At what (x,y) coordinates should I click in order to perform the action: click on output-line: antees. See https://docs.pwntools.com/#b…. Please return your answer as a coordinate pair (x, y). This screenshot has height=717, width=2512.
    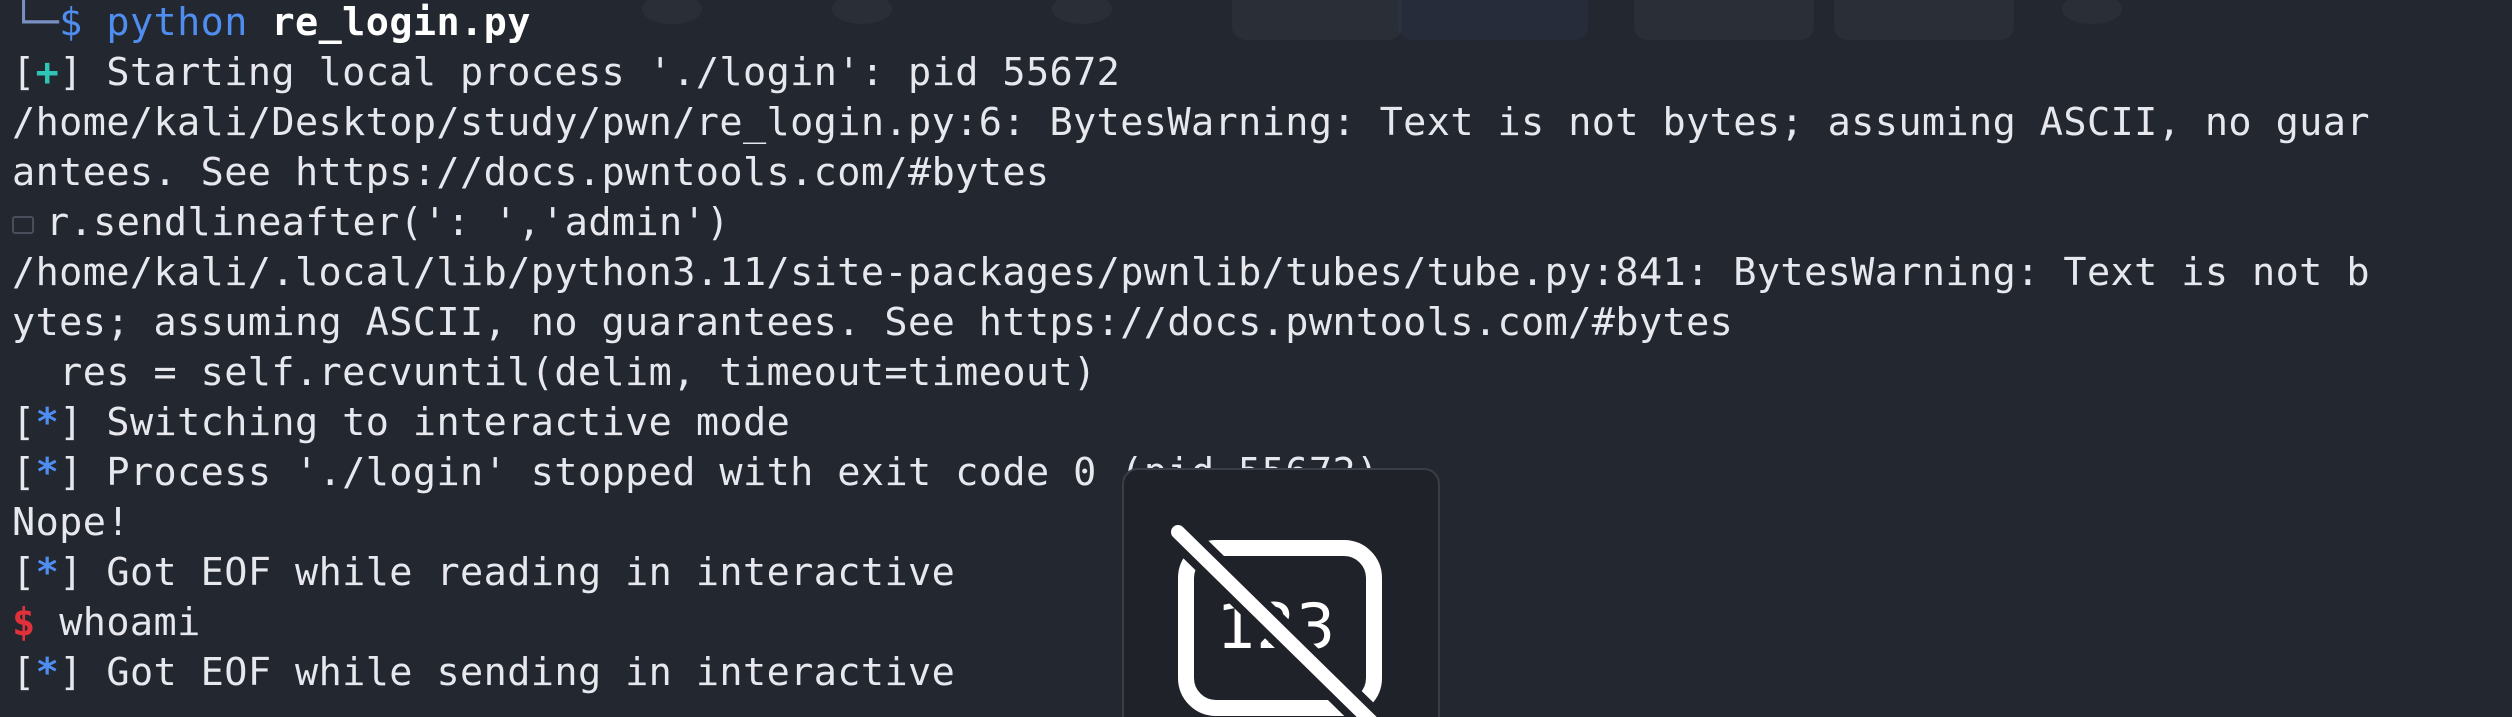
    Looking at the image, I should click on (530, 173).